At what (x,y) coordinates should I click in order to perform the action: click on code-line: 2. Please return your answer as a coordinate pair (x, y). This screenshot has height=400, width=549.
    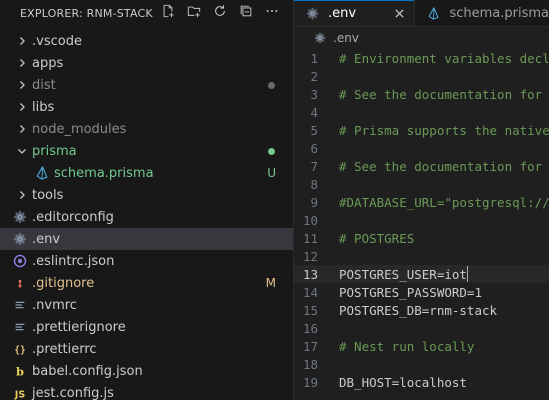
    Looking at the image, I should click on (421, 76).